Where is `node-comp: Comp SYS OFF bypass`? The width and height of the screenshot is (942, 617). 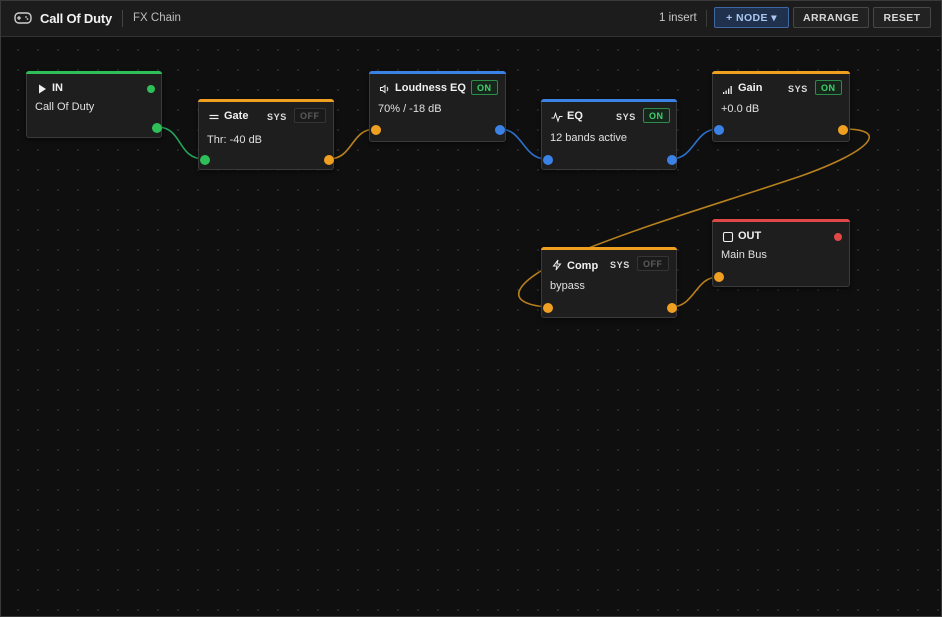
node-comp: Comp SYS OFF bypass is located at coordinates (609, 282).